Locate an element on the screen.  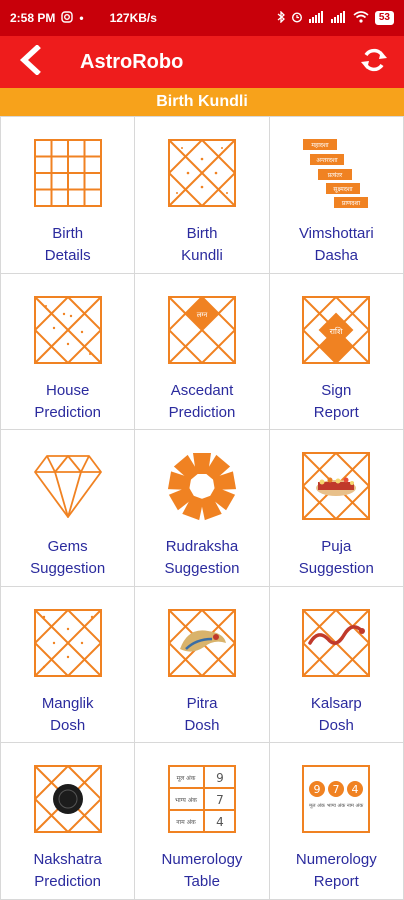
tile-birth-details: Birth Details is located at coordinates (68, 195).